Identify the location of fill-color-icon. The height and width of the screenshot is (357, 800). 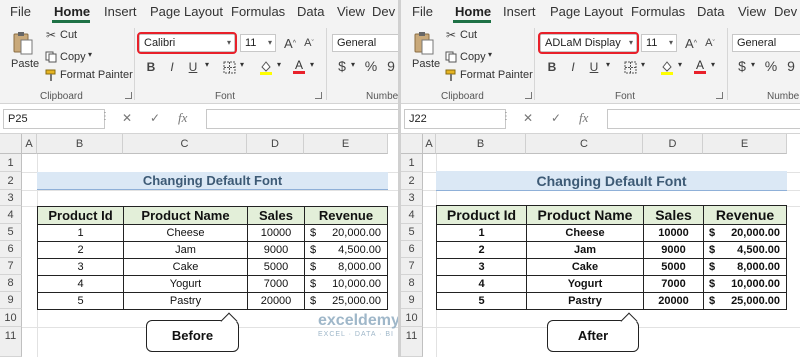
(266, 67).